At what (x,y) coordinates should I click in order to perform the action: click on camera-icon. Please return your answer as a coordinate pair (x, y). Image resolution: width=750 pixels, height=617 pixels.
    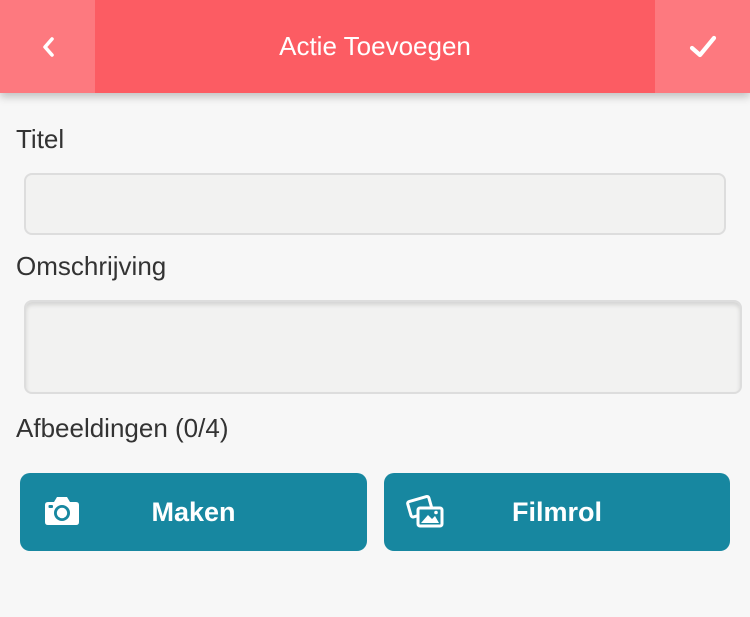
    Looking at the image, I should click on (62, 511).